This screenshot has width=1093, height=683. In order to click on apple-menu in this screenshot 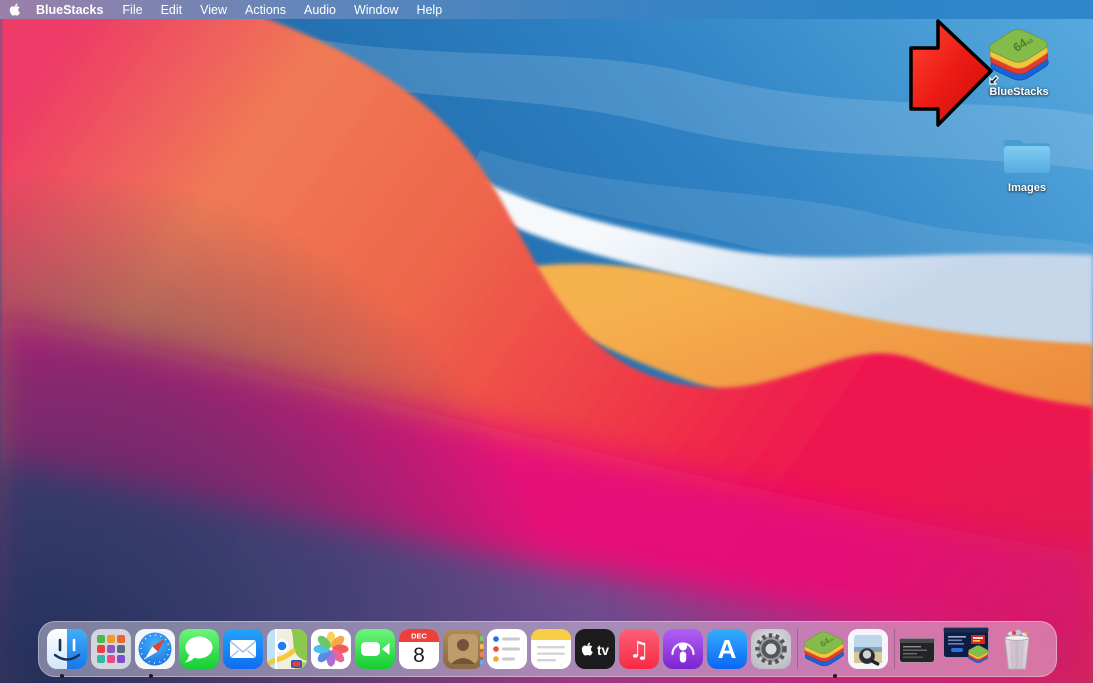, I will do `click(15, 9)`.